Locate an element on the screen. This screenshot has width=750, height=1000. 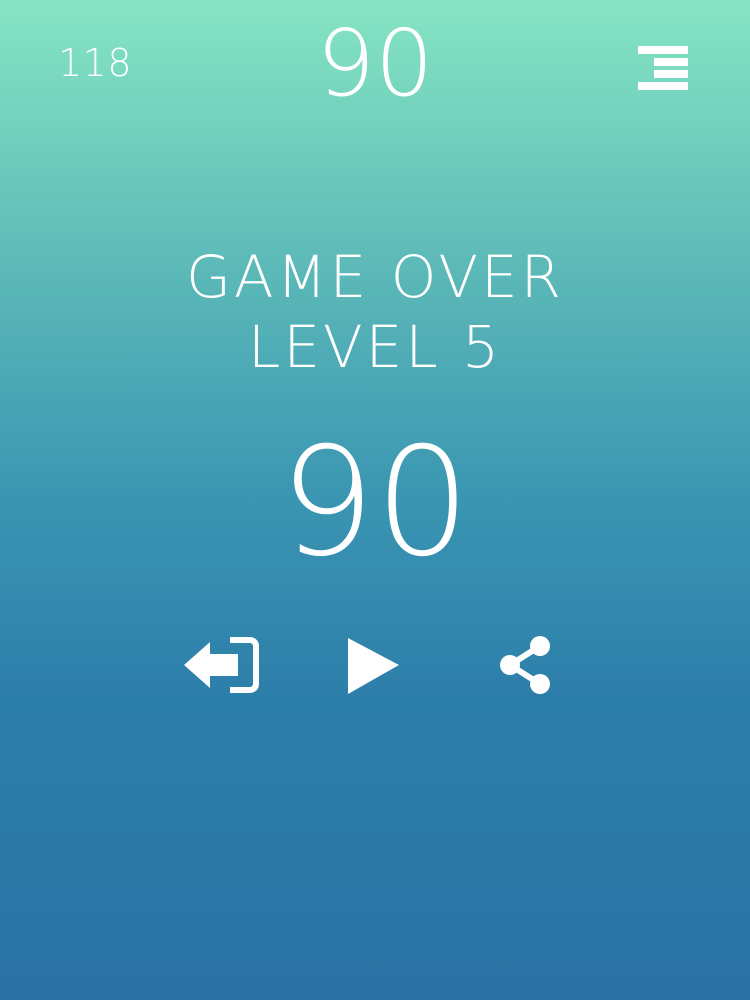
exit-button is located at coordinates (220, 667).